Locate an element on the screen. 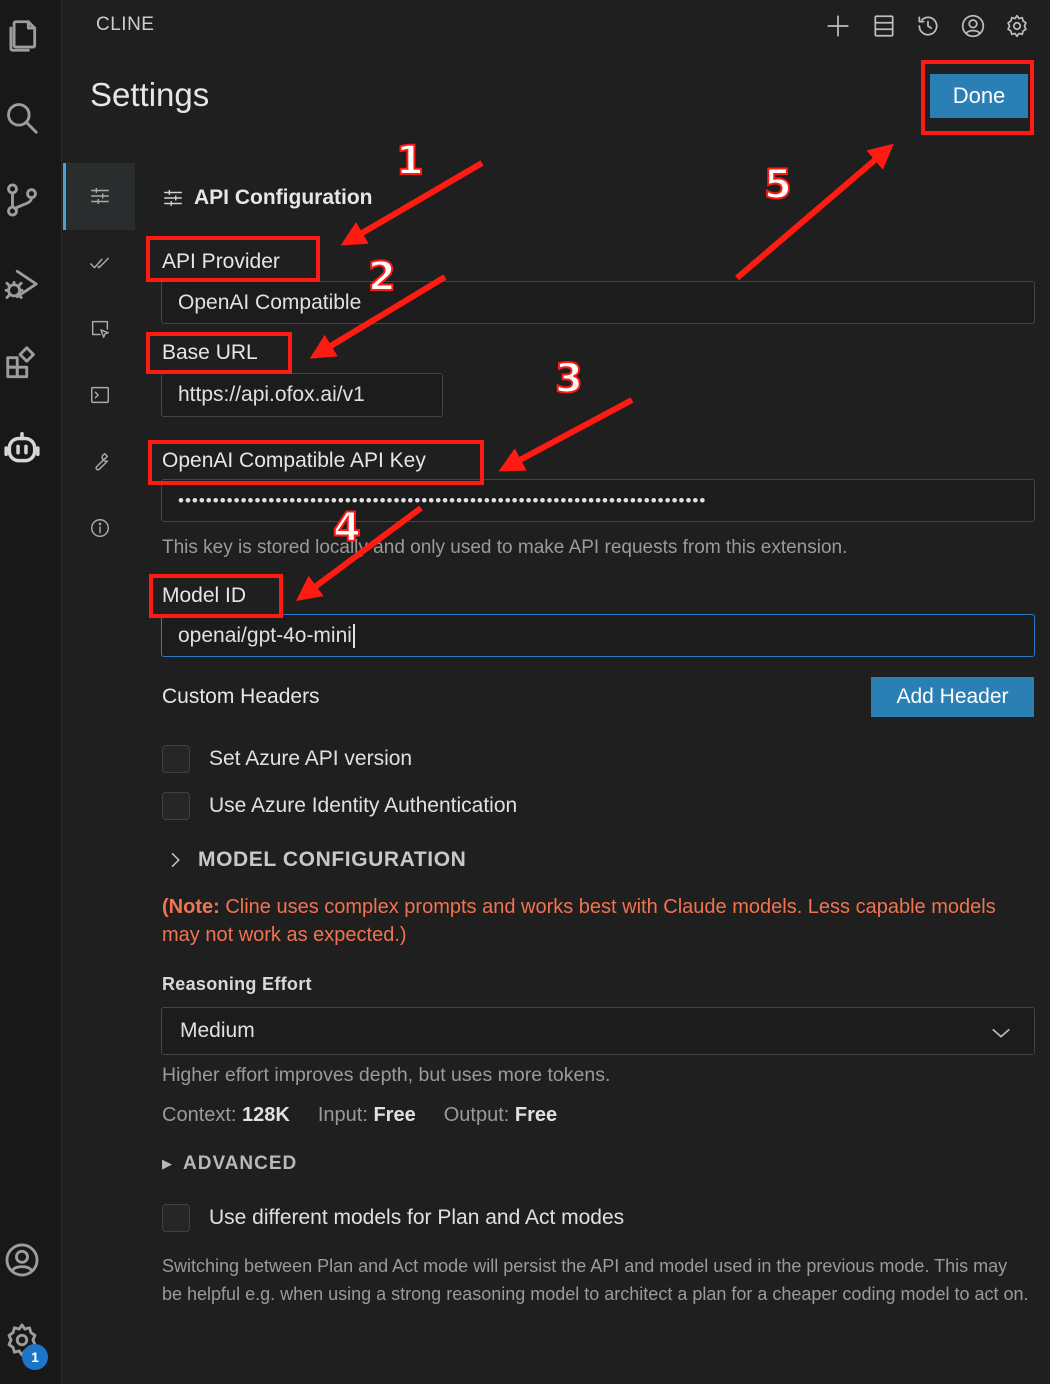 This screenshot has height=1384, width=1050. annotation-number-3: 3 is located at coordinates (569, 379).